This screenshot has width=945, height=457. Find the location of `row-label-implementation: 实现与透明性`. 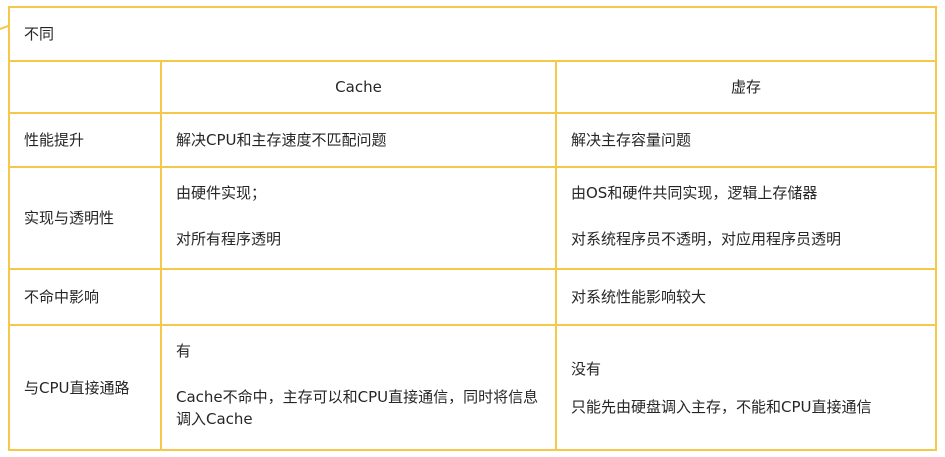

row-label-implementation: 实现与透明性 is located at coordinates (85, 218).